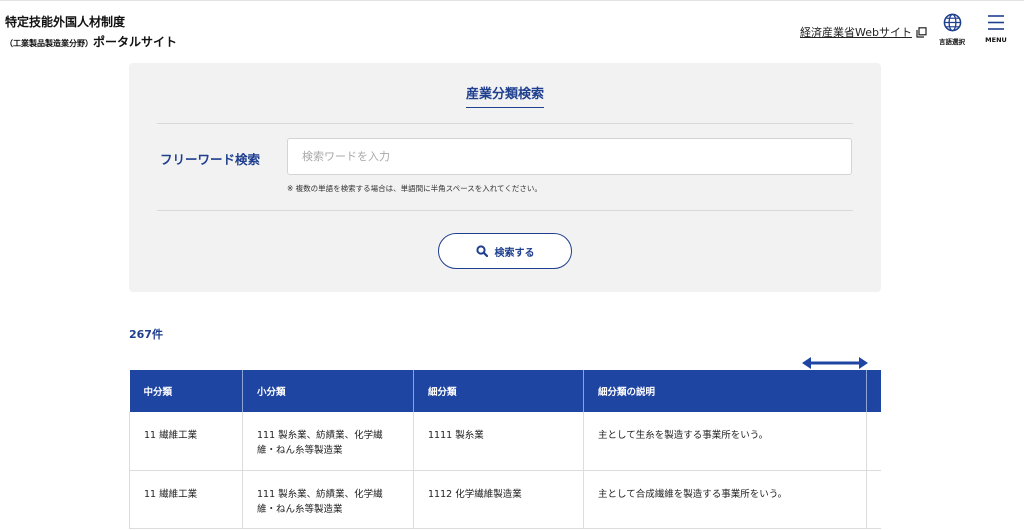 The width and height of the screenshot is (1024, 530). I want to click on column-header: 小分類, so click(328, 391).